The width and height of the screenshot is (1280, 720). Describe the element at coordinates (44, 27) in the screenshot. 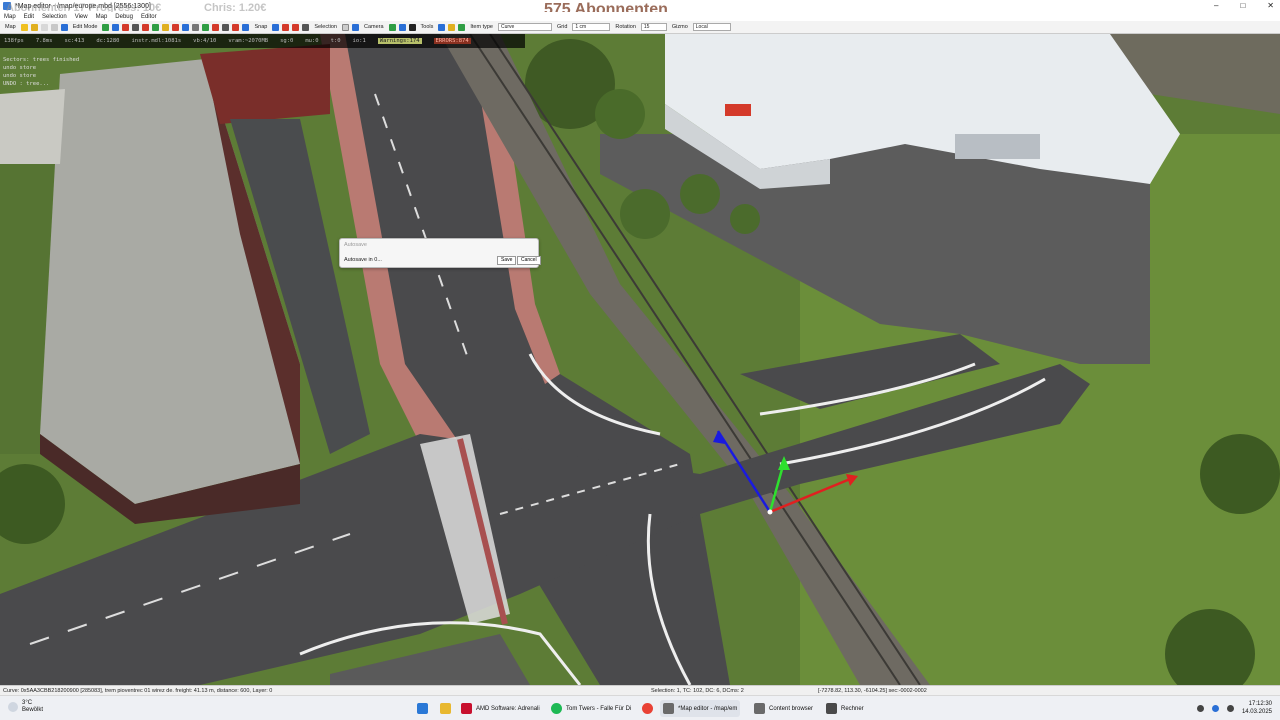

I see `open-icon` at that location.